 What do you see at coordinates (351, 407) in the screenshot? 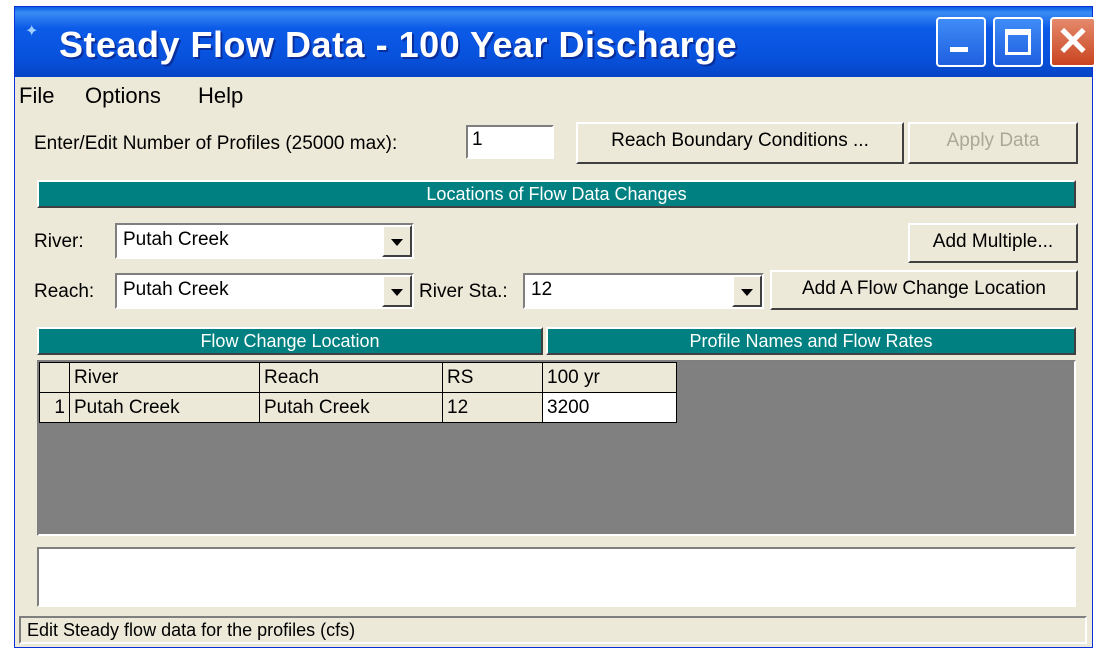
I see `cell-reach: Putah Creek` at bounding box center [351, 407].